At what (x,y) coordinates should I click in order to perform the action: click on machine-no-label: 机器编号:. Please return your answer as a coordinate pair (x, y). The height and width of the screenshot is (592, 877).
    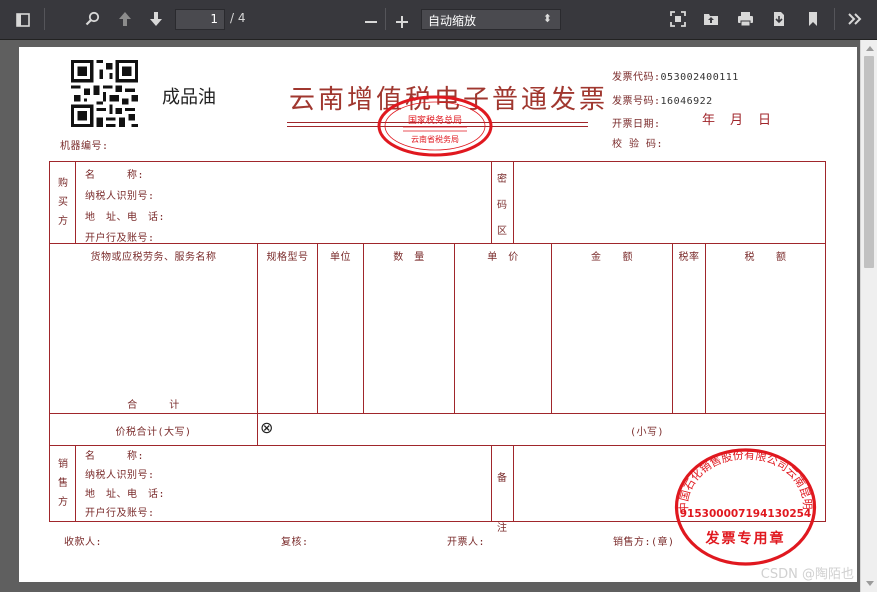
    Looking at the image, I should click on (84, 146).